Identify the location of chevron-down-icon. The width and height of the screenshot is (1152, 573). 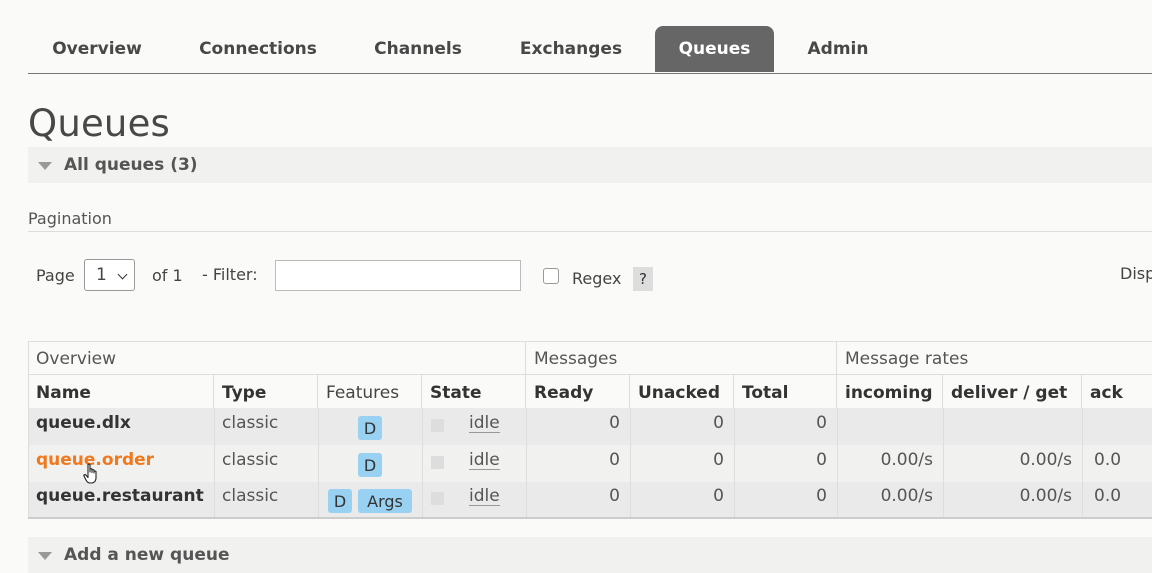
(122, 274).